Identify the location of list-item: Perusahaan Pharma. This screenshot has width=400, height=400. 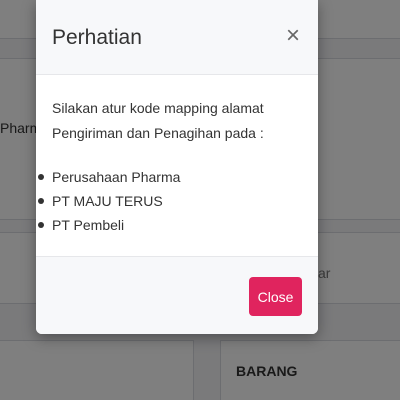
(109, 177).